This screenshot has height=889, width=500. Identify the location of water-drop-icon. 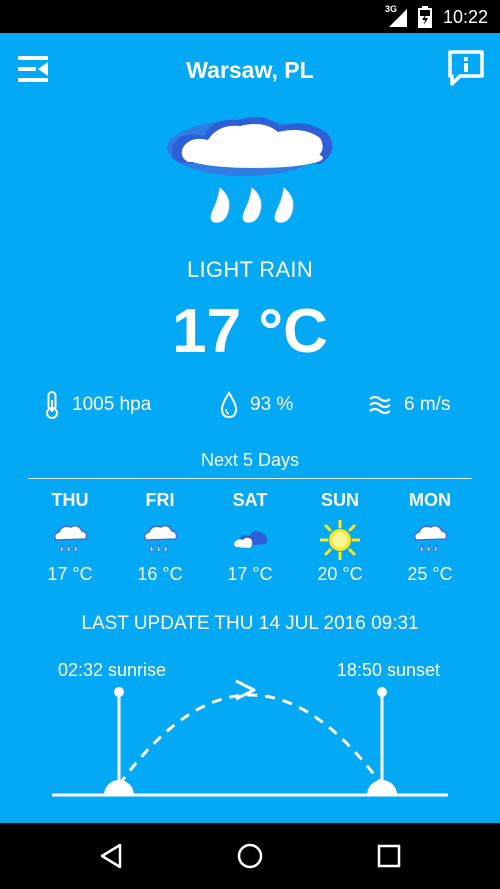
(229, 405).